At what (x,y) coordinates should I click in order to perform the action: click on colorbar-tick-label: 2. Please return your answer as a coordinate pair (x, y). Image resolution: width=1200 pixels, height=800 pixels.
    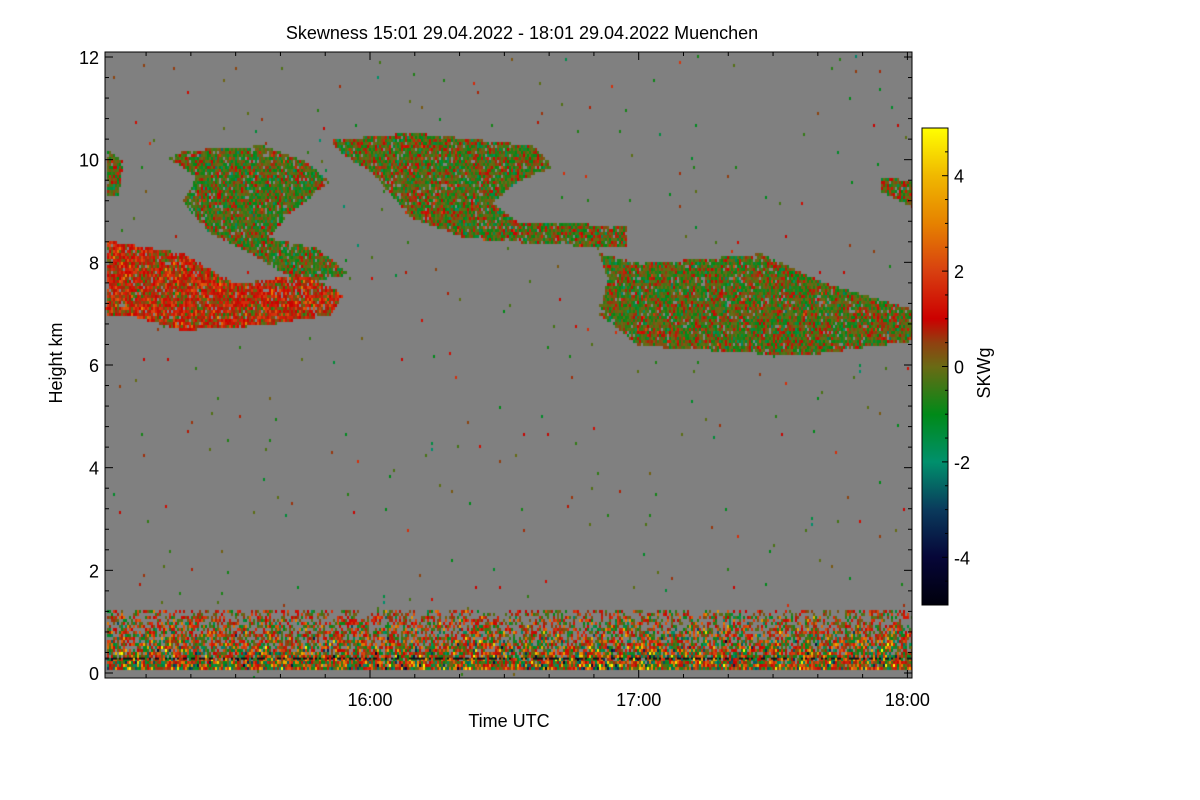
    Looking at the image, I should click on (959, 272).